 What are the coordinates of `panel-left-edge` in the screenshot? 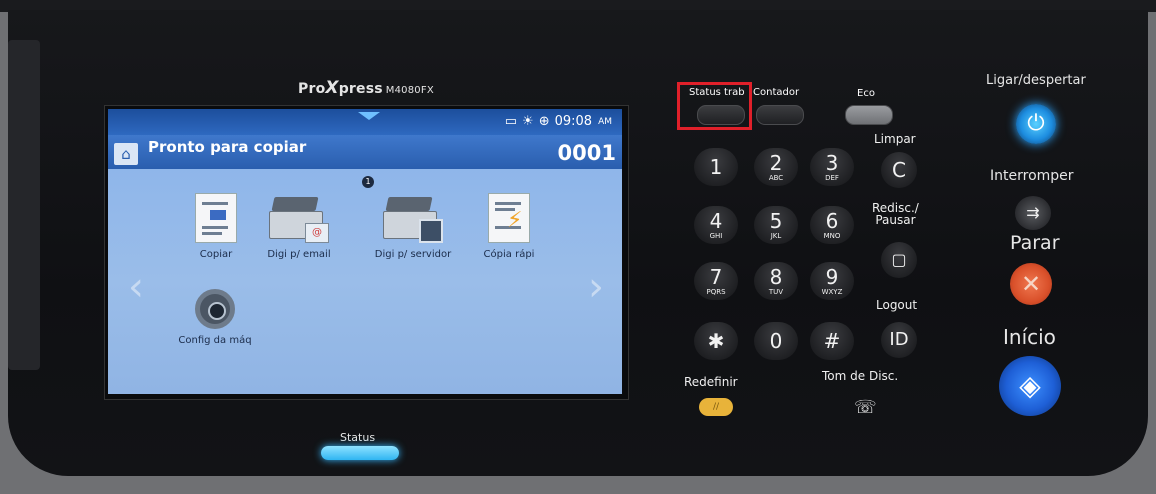 It's located at (24, 205).